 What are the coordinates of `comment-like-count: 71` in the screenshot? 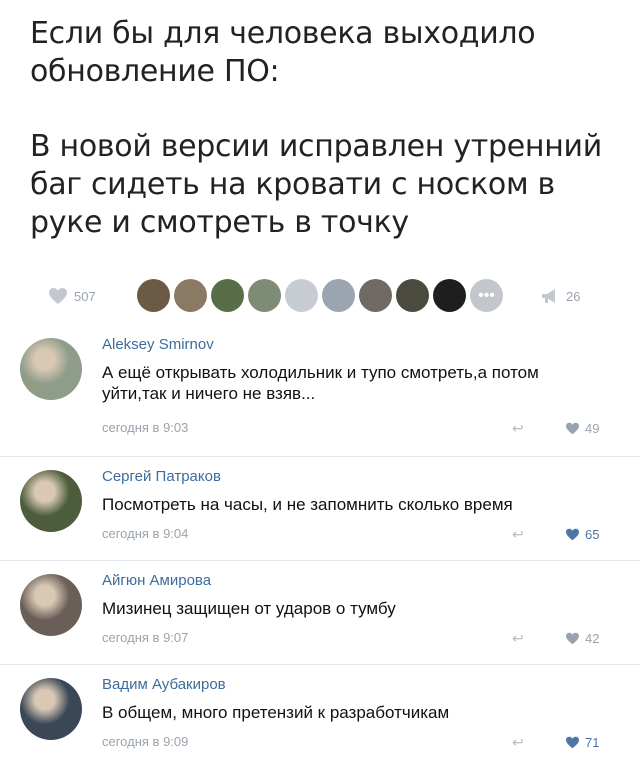 It's located at (592, 742).